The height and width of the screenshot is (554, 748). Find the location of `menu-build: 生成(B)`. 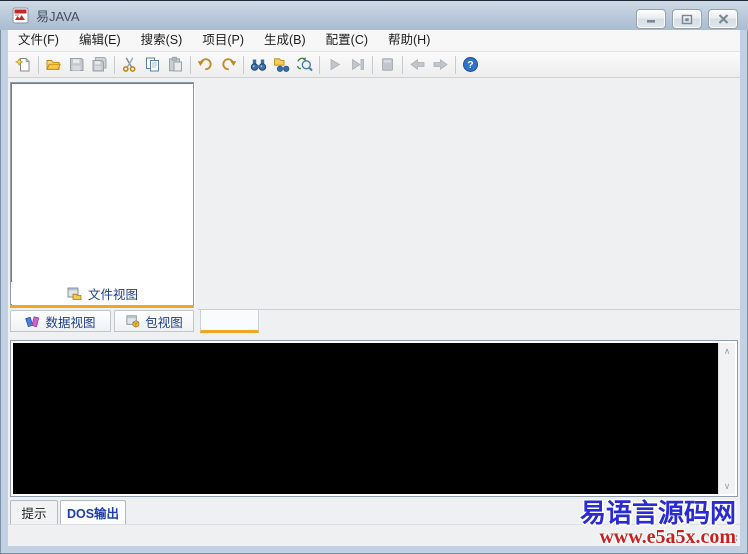

menu-build: 生成(B) is located at coordinates (285, 40).